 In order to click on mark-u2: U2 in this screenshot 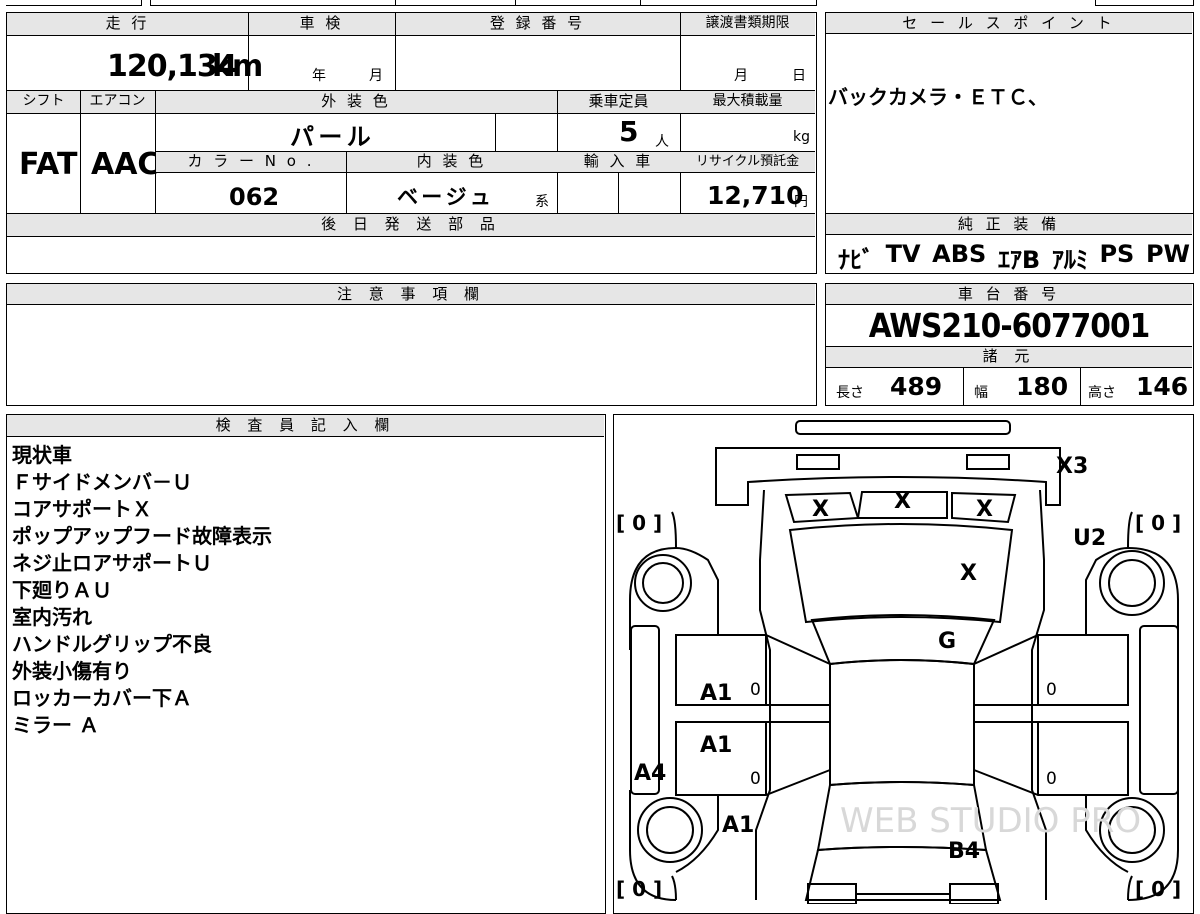, I will do `click(1089, 538)`.